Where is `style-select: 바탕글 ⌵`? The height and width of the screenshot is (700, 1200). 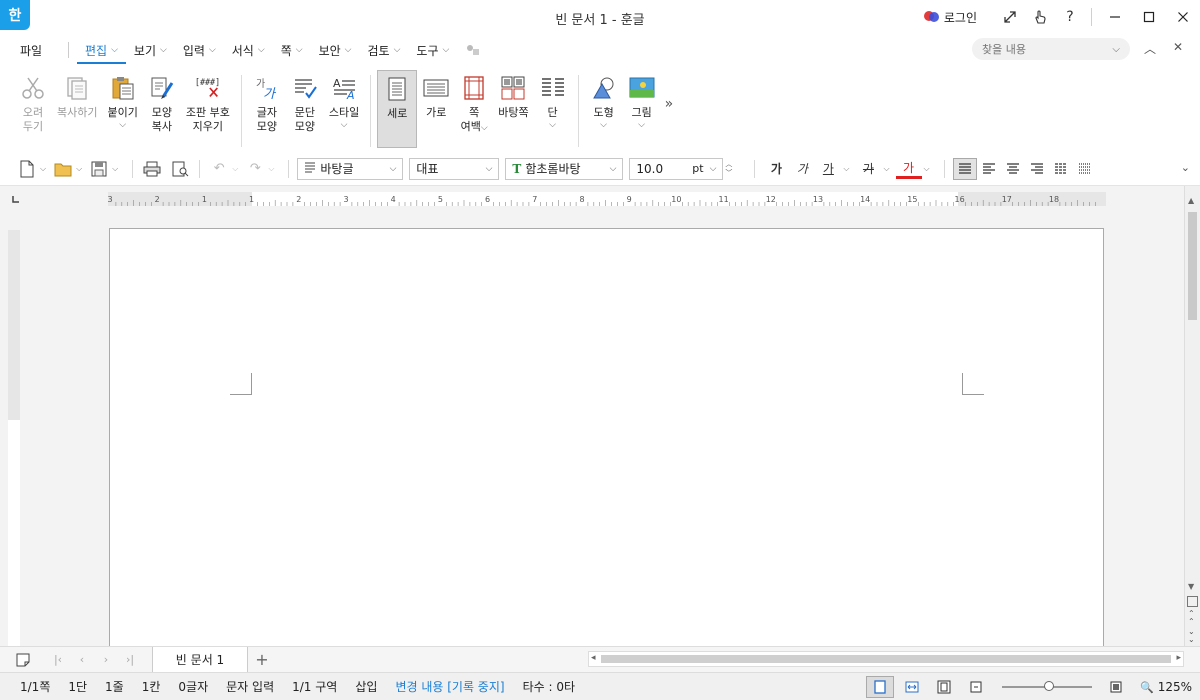
style-select: 바탕글 ⌵ is located at coordinates (350, 168).